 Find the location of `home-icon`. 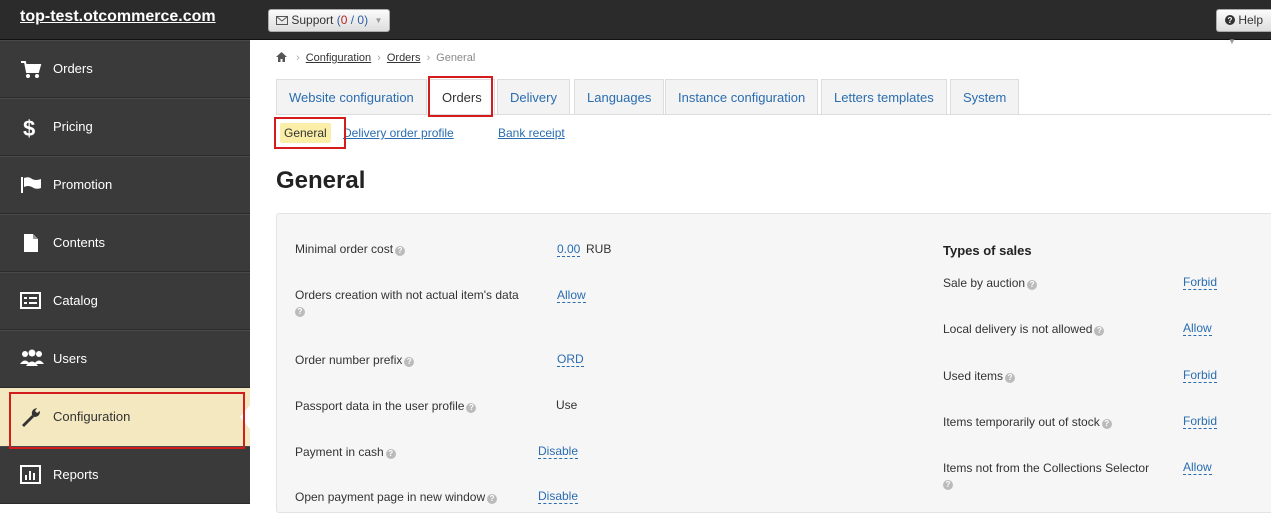

home-icon is located at coordinates (283, 58).